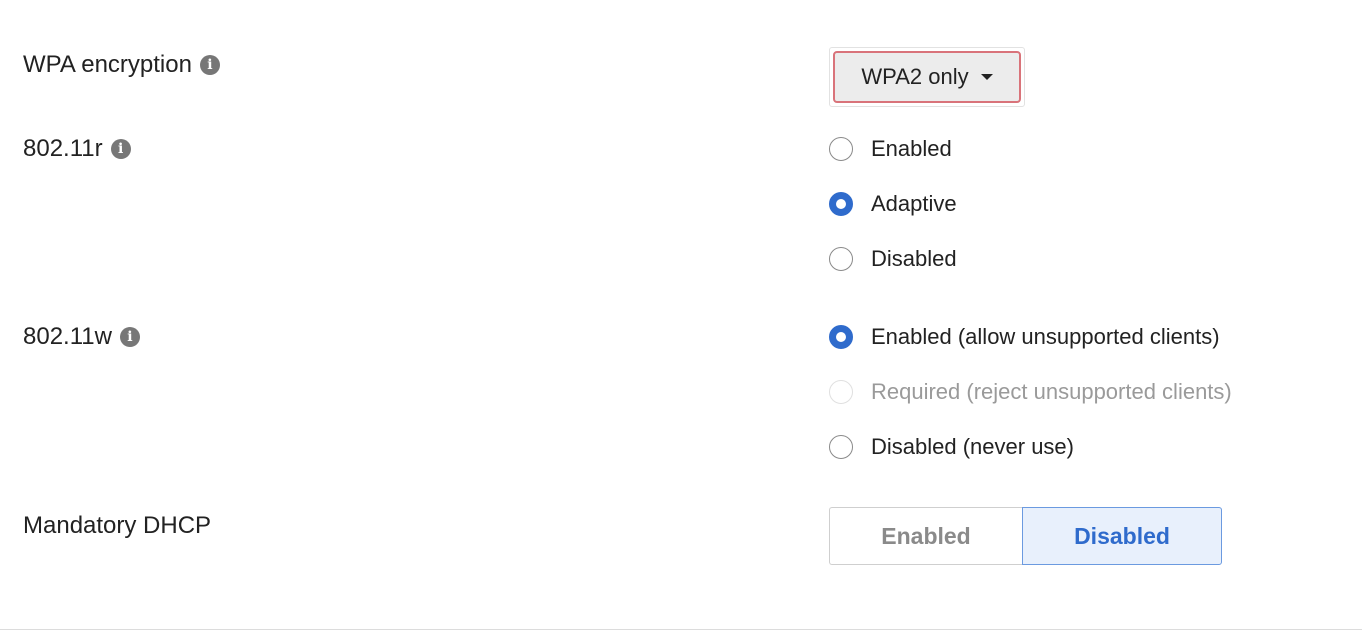  Describe the element at coordinates (1045, 336) in the screenshot. I see `radio-label: Enabled (allow unsupported clients)` at that location.